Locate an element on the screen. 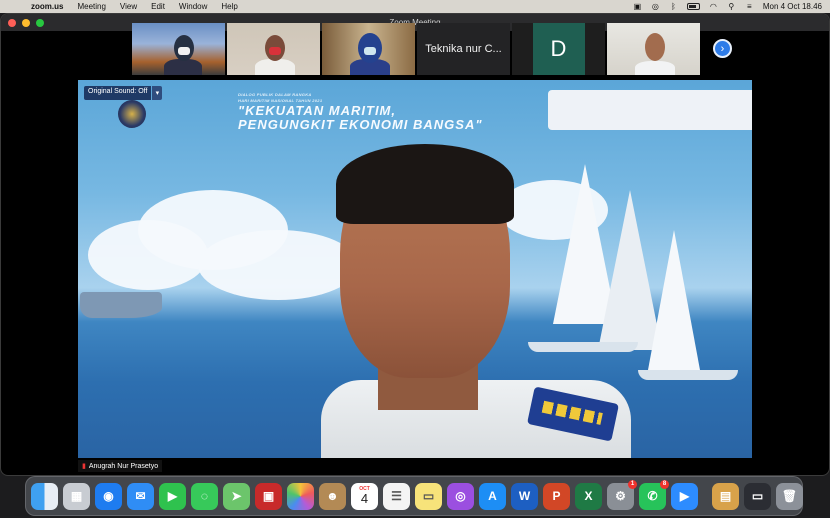 The image size is (830, 518). calendar-day: 4 is located at coordinates (364, 498).